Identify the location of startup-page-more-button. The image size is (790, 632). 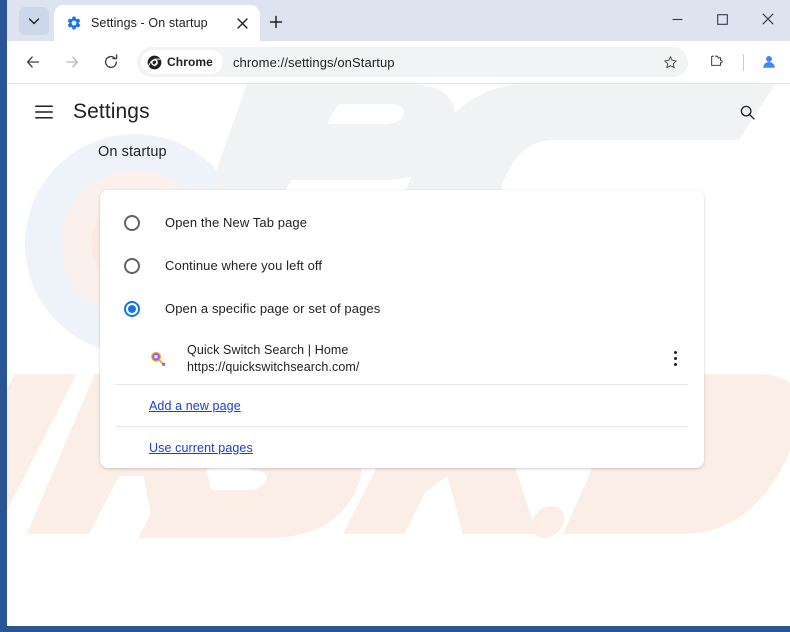
(675, 358).